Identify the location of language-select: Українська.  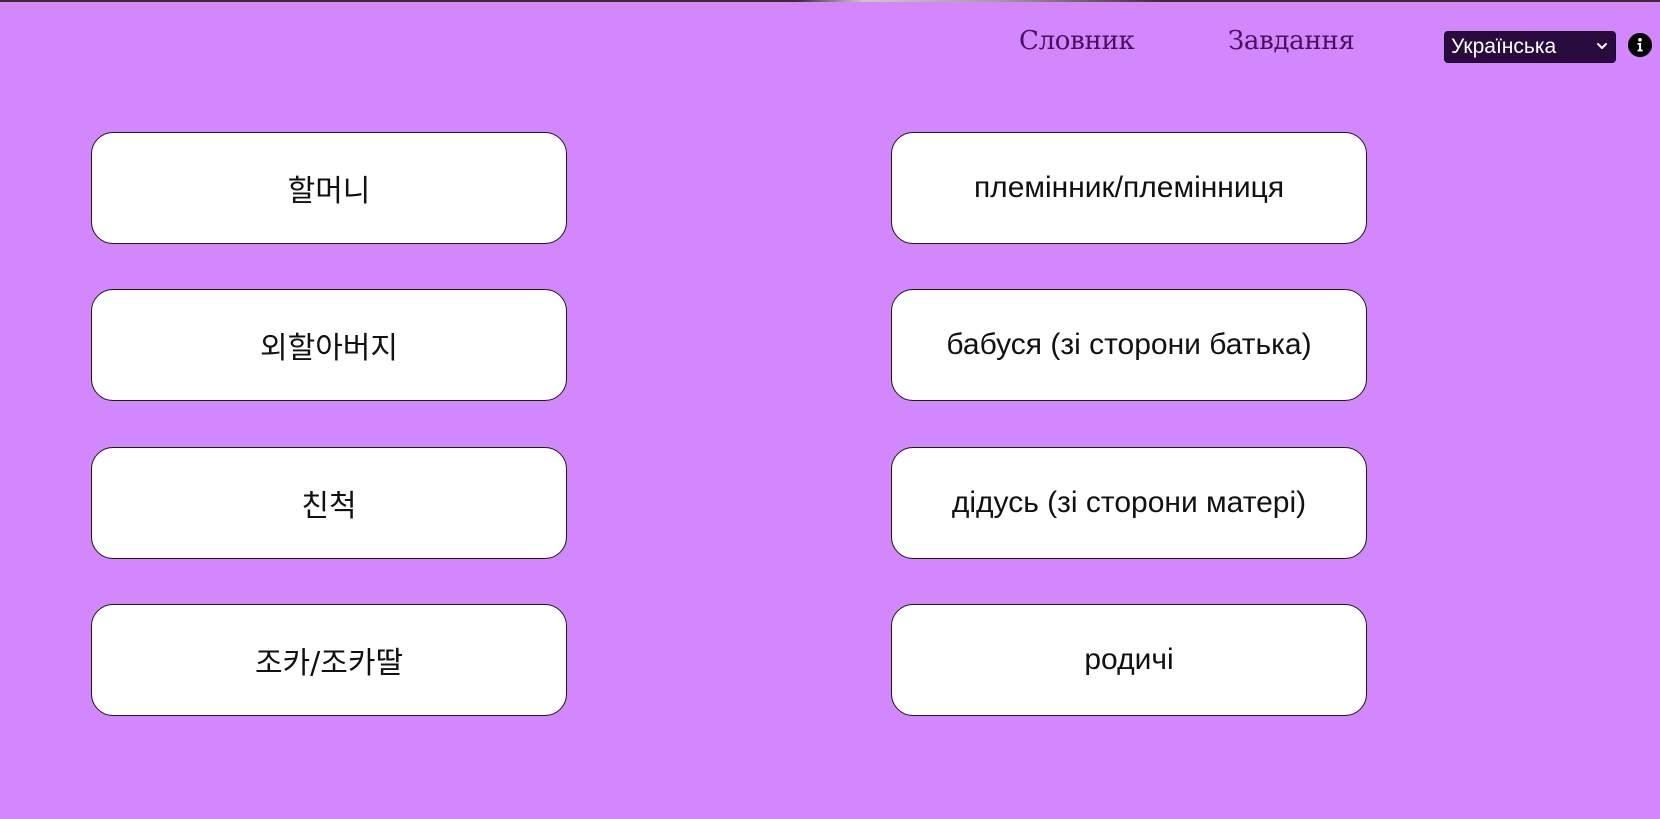
(1530, 47).